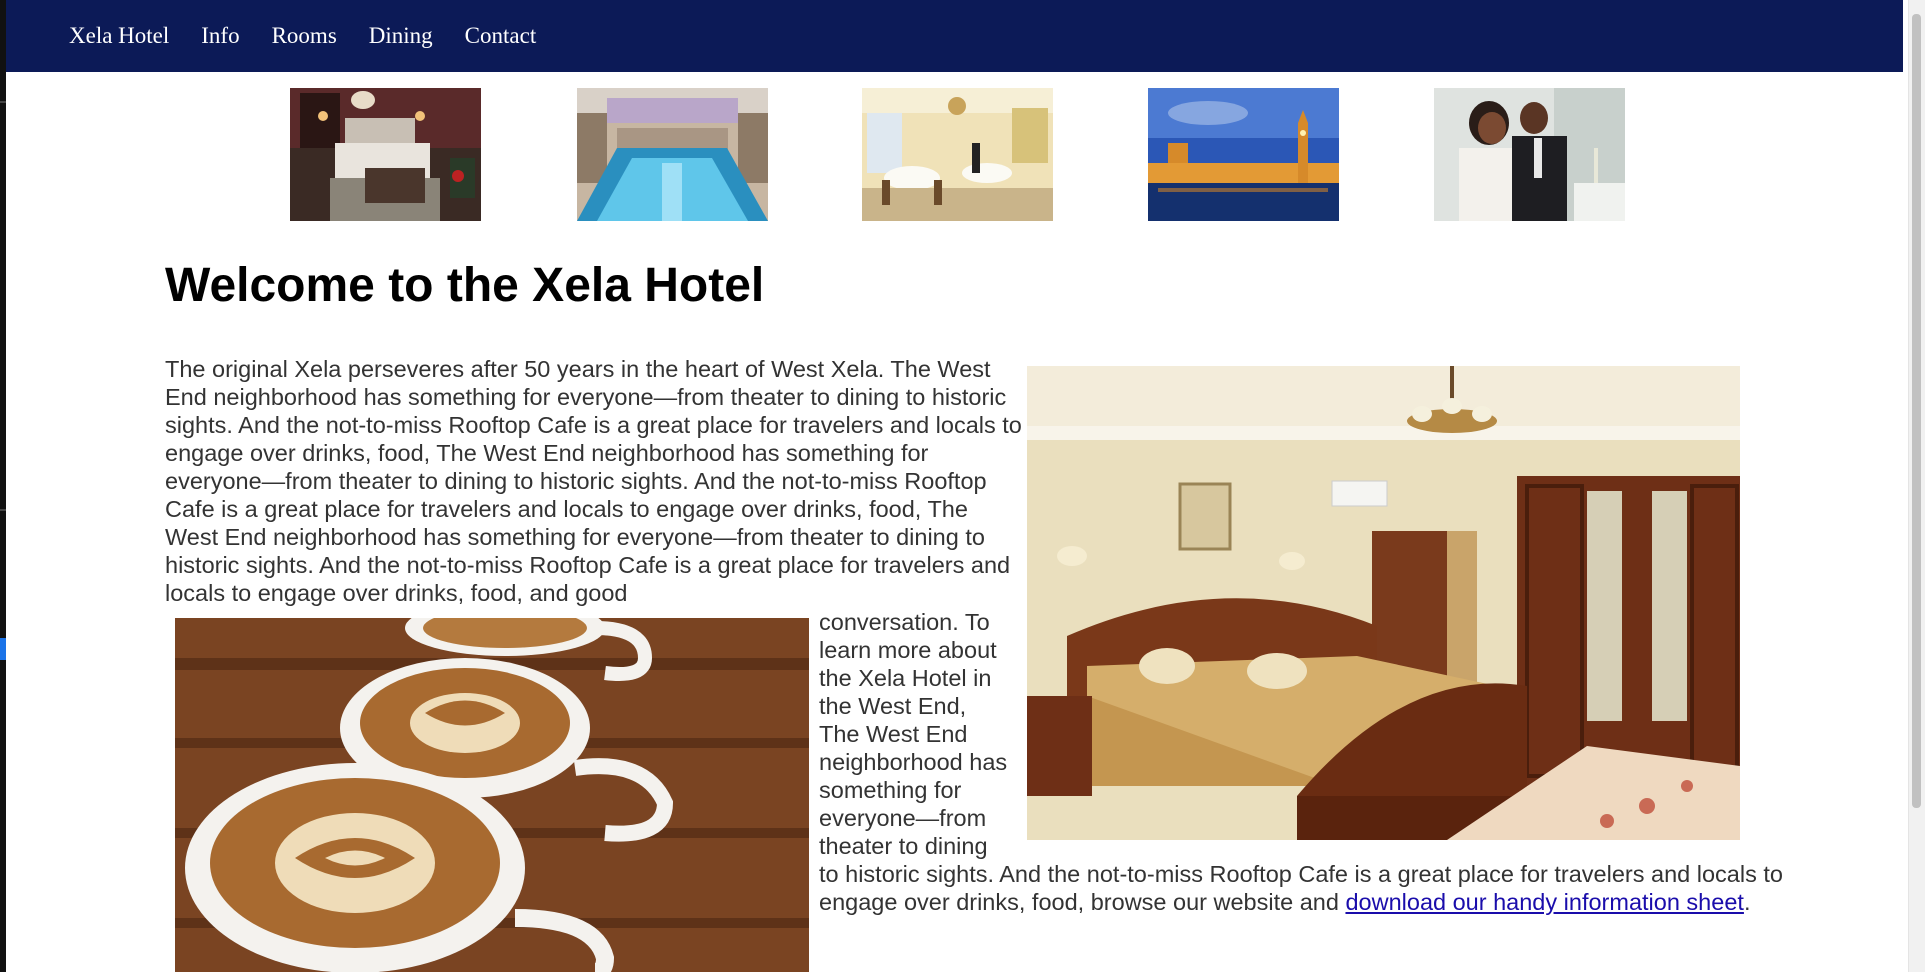  I want to click on top-navbar: Xela Hotel Info Rooms Dining Contact, so click(954, 36).